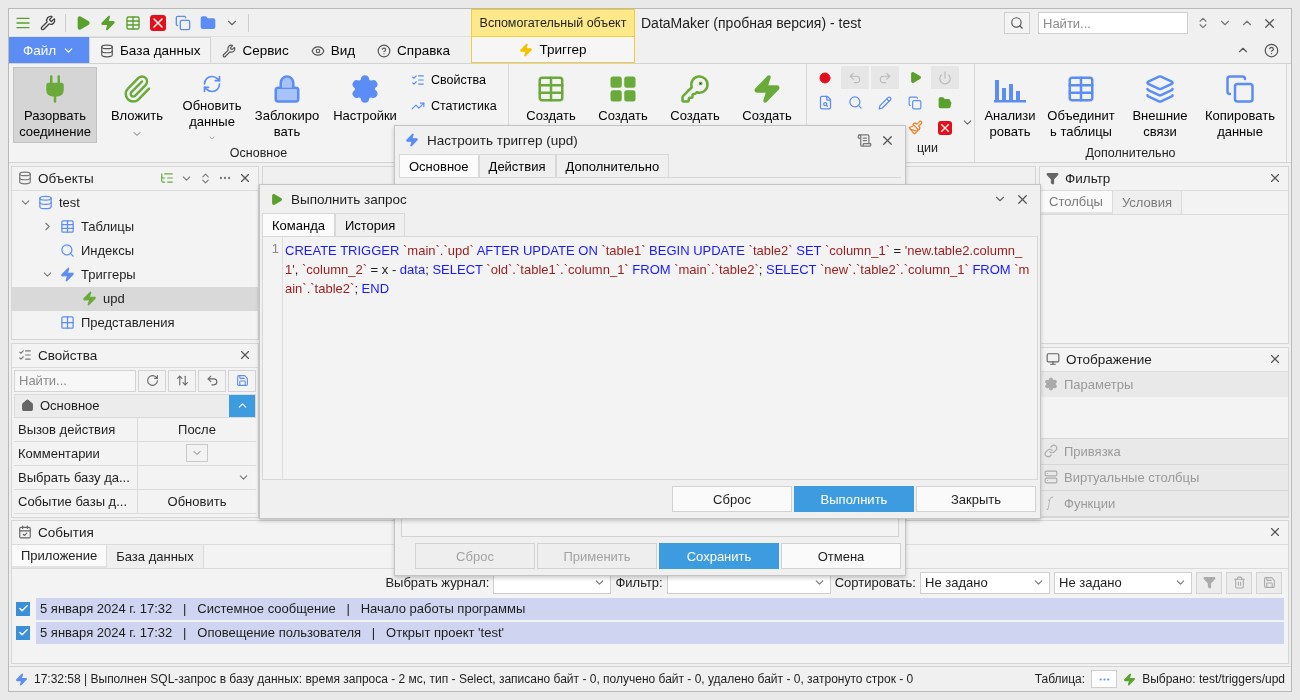  I want to click on tree-label: test, so click(69, 203).